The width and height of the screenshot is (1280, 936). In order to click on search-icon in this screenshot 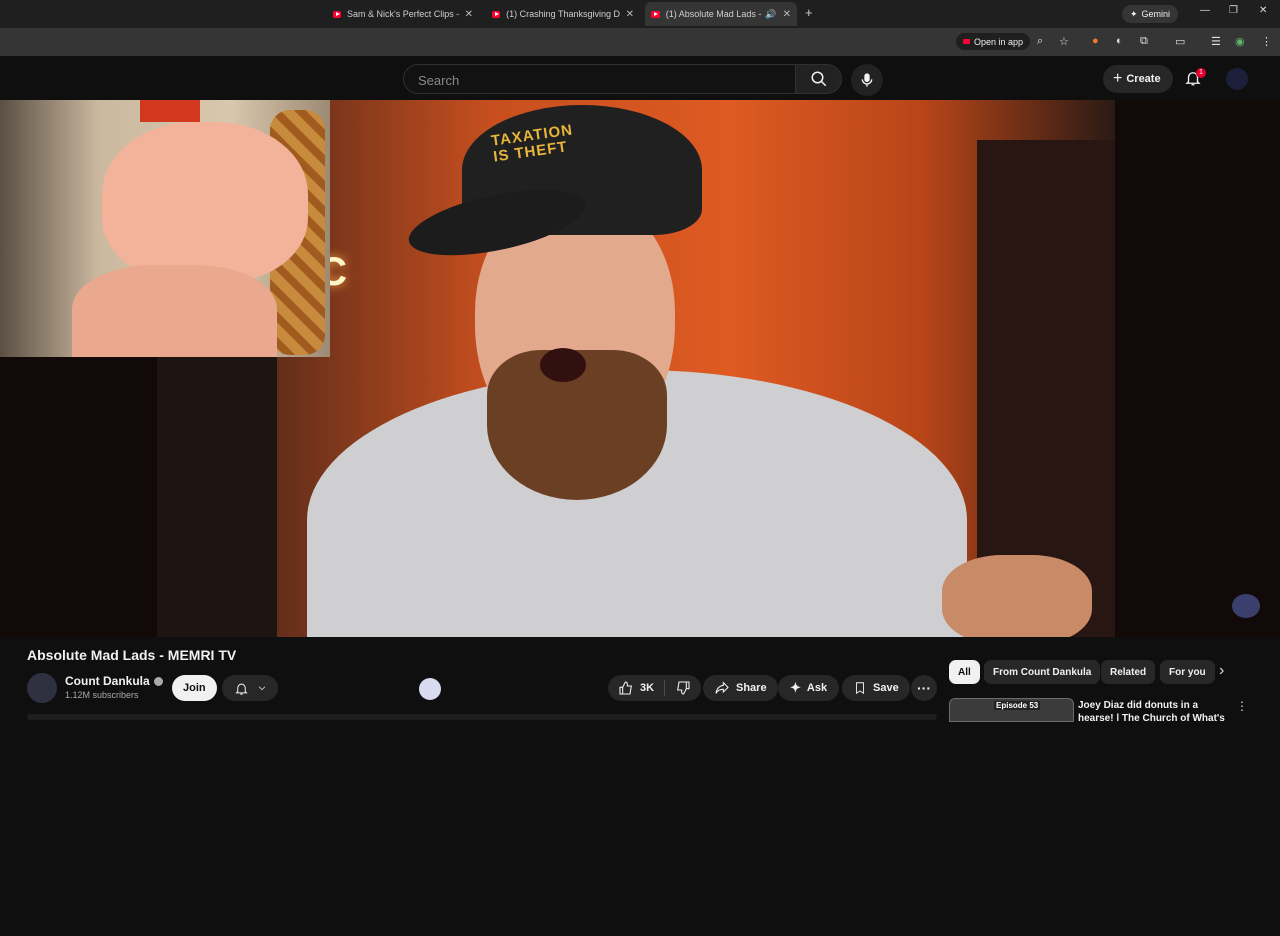, I will do `click(818, 79)`.